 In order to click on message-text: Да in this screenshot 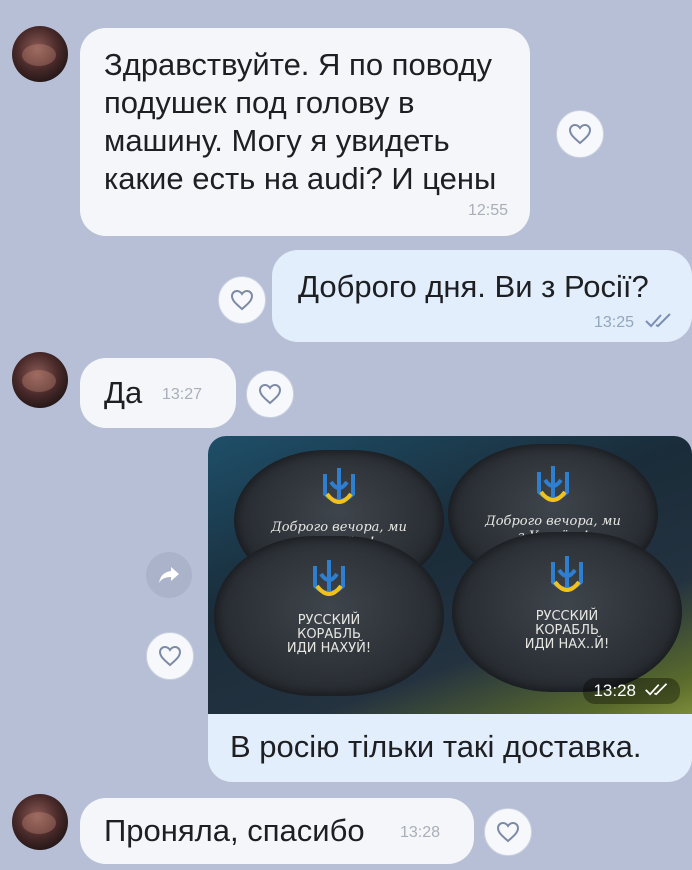, I will do `click(123, 392)`.